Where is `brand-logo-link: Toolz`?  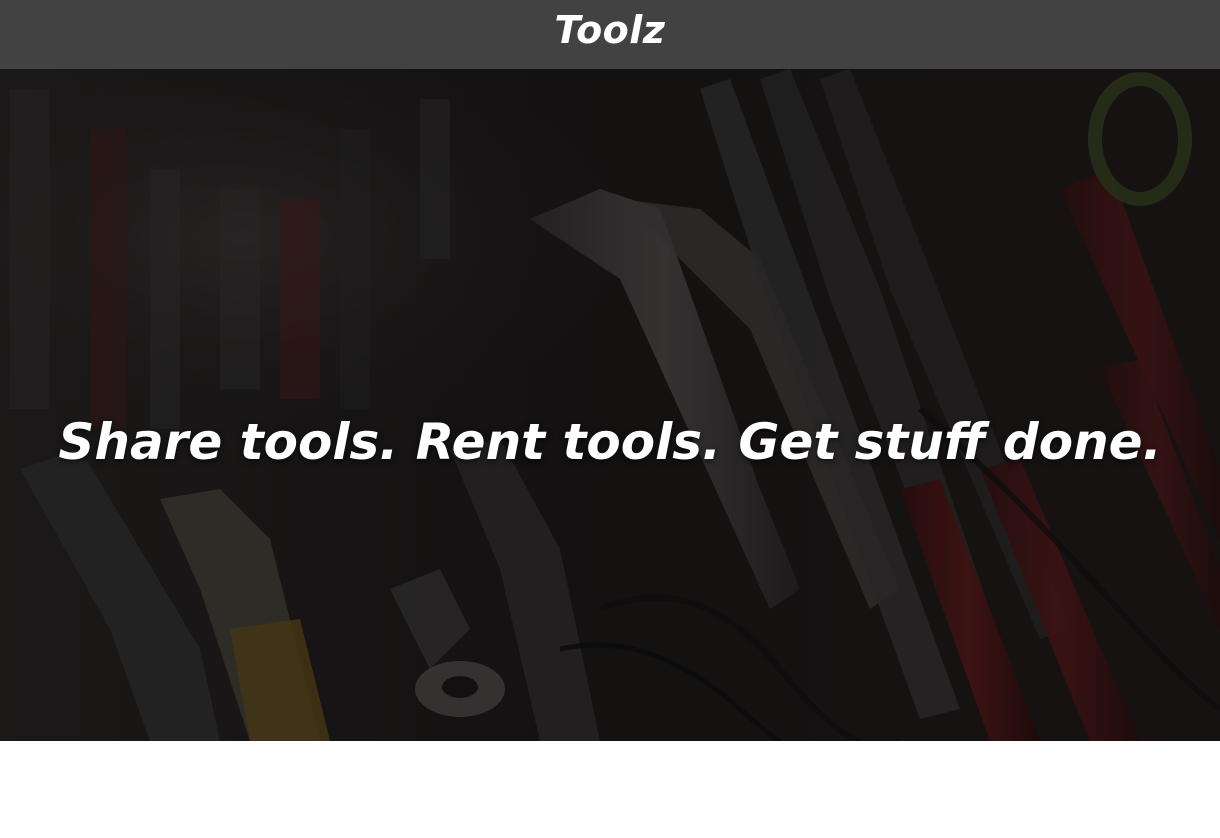 brand-logo-link: Toolz is located at coordinates (610, 30).